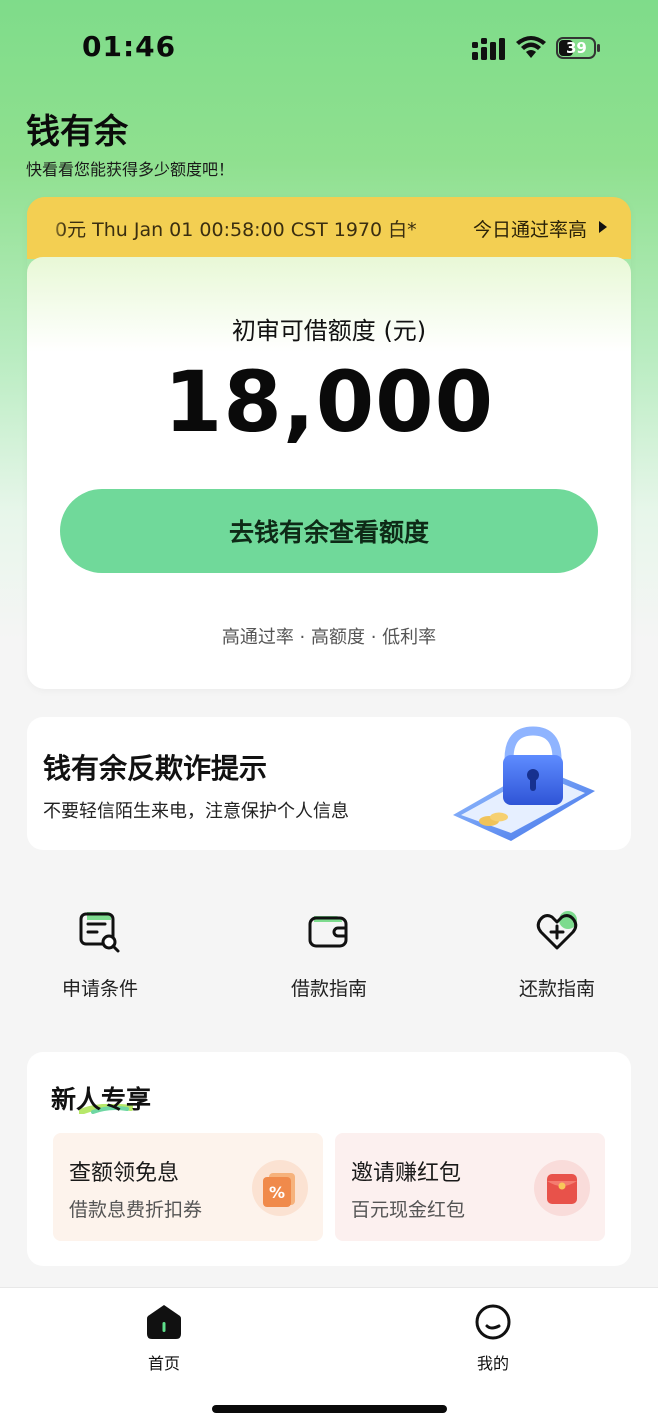 This screenshot has height=1427, width=658. I want to click on promo-title: 邀请赚红包, so click(406, 1173).